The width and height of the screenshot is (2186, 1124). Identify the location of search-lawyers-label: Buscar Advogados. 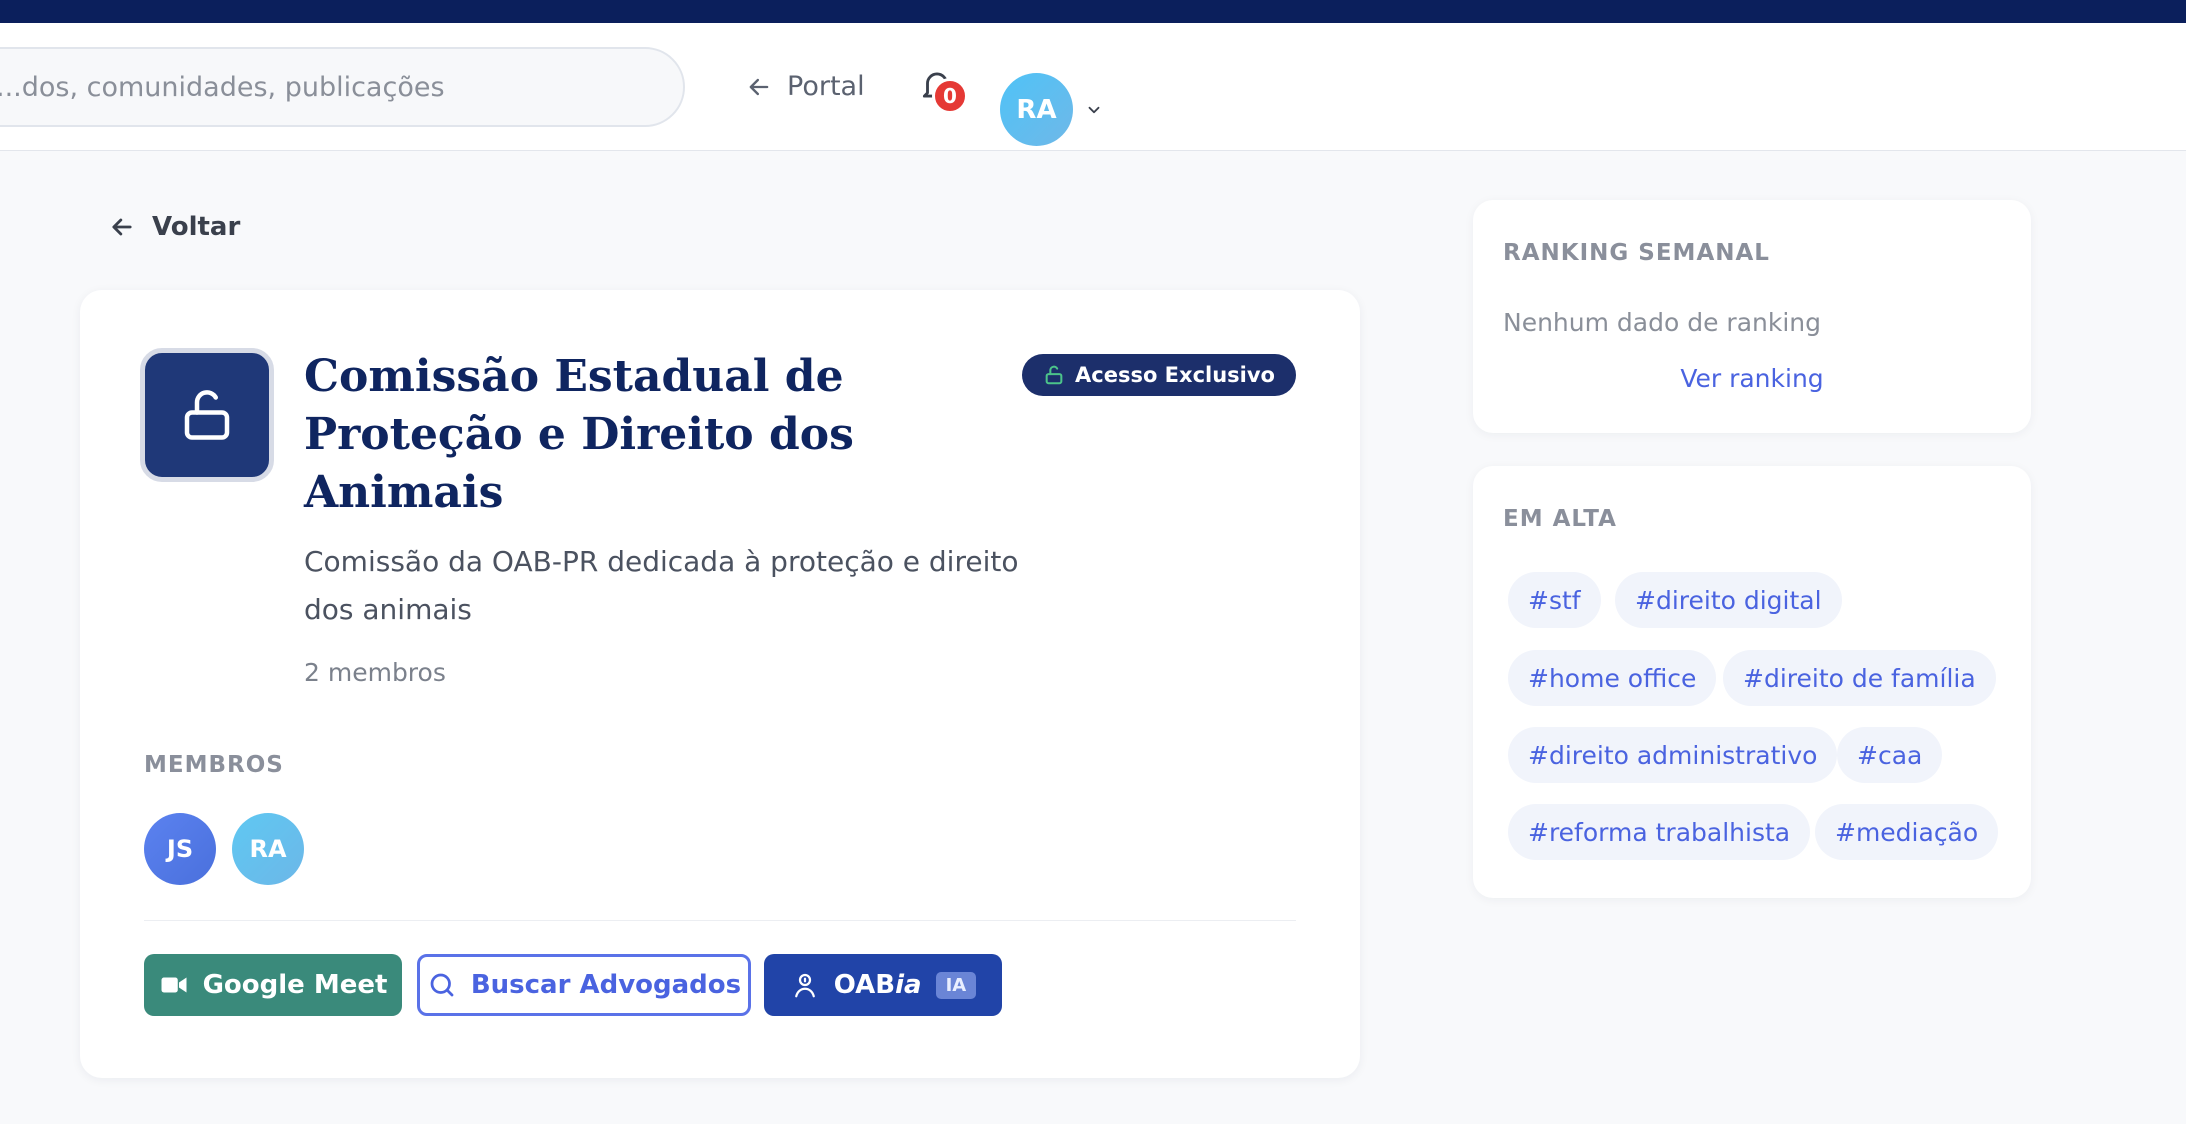
(606, 985).